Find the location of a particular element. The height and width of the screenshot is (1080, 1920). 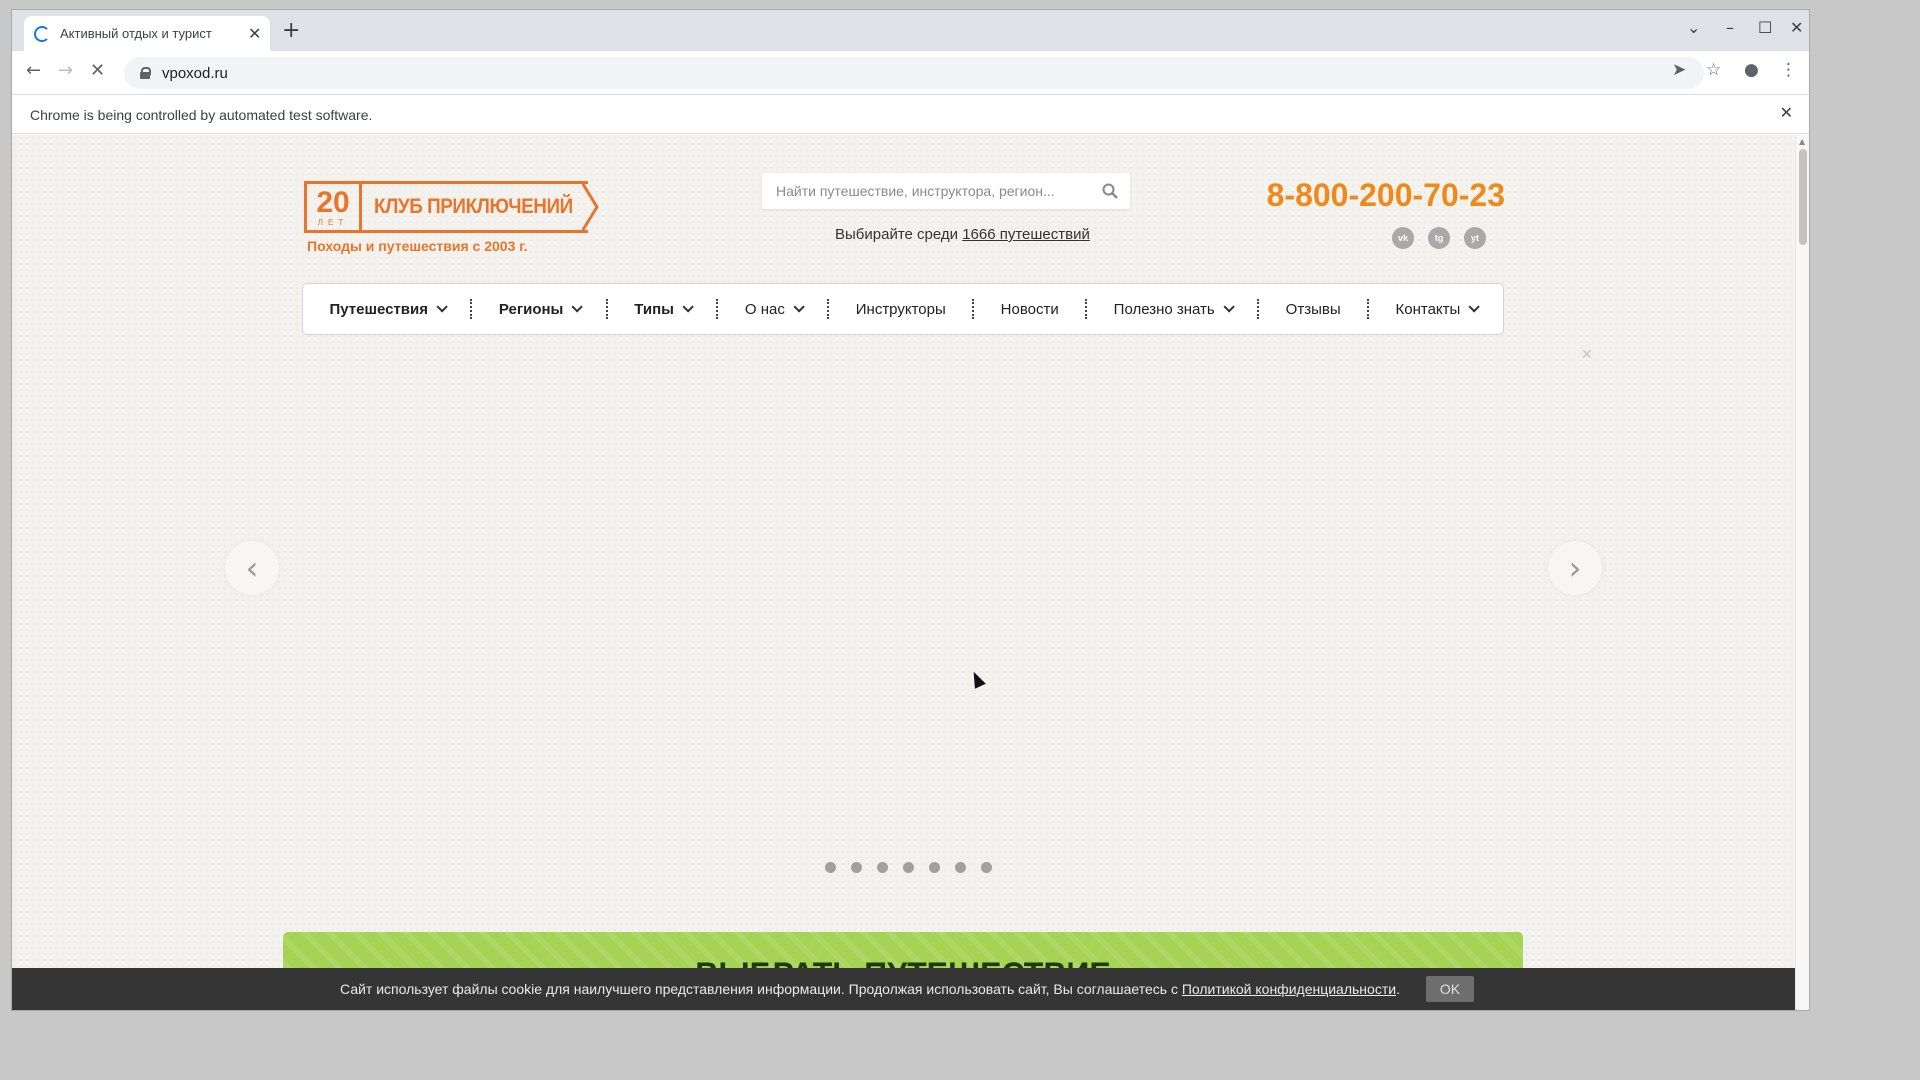

nav-item-trips: Путешествия is located at coordinates (388, 309).